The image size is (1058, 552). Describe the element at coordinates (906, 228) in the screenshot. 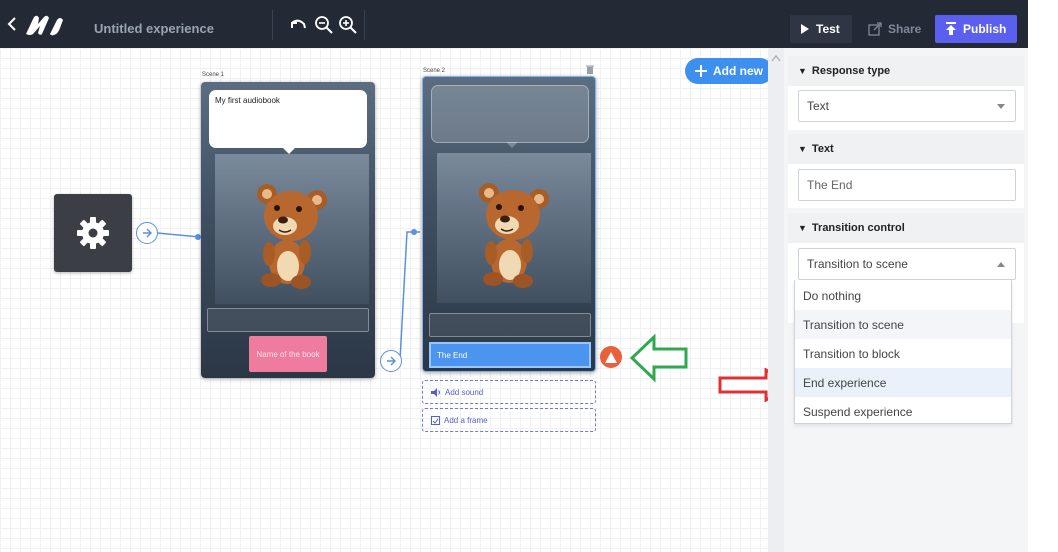

I see `transition-control-header: ▼ Transition control` at that location.